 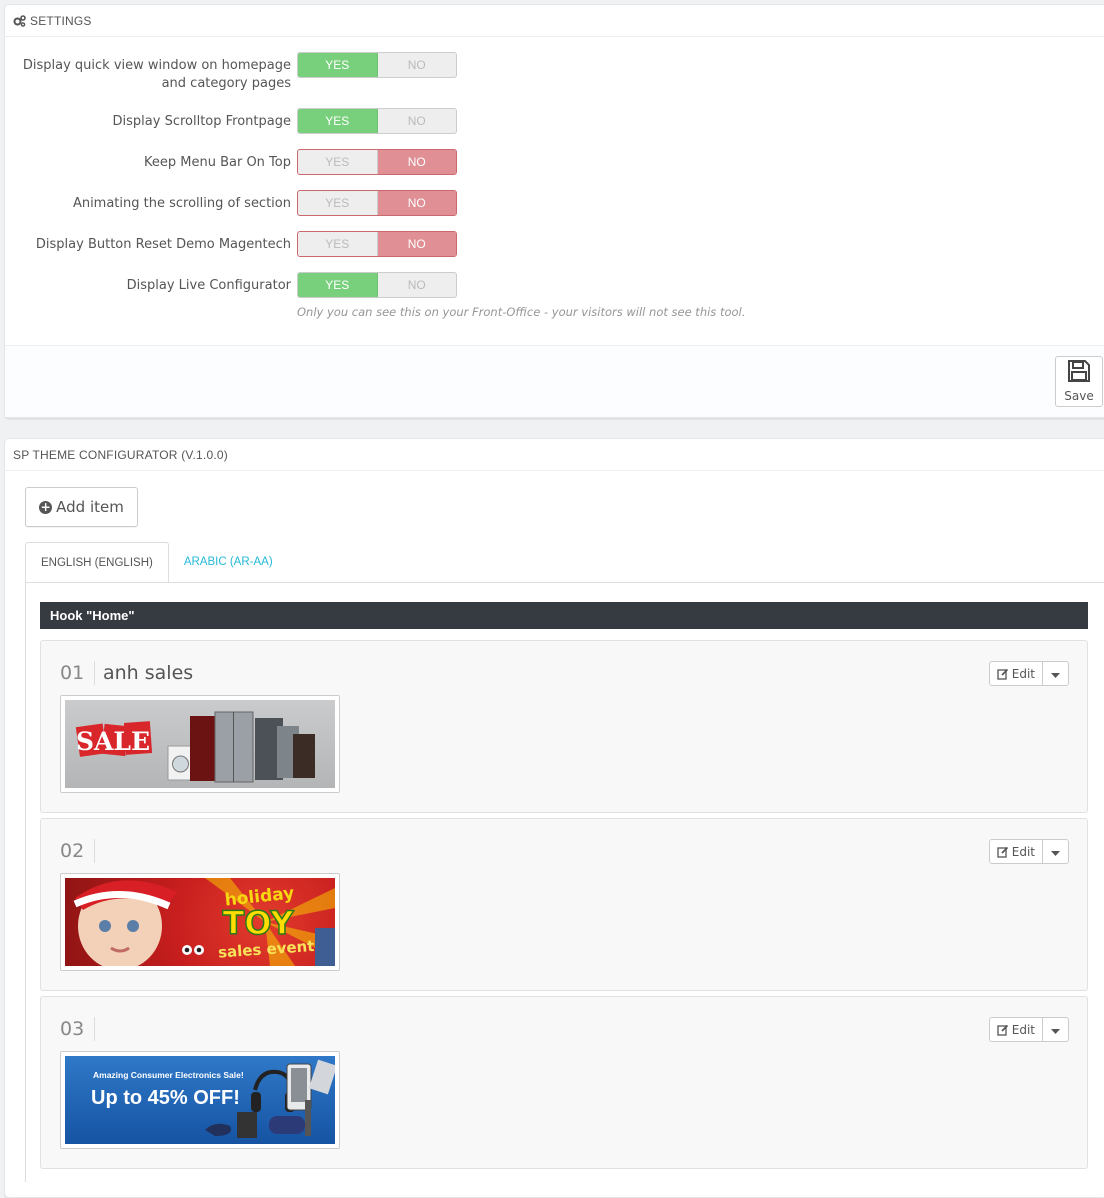 What do you see at coordinates (564, 615) in the screenshot?
I see `hook-title-bar: Hook "Home"` at bounding box center [564, 615].